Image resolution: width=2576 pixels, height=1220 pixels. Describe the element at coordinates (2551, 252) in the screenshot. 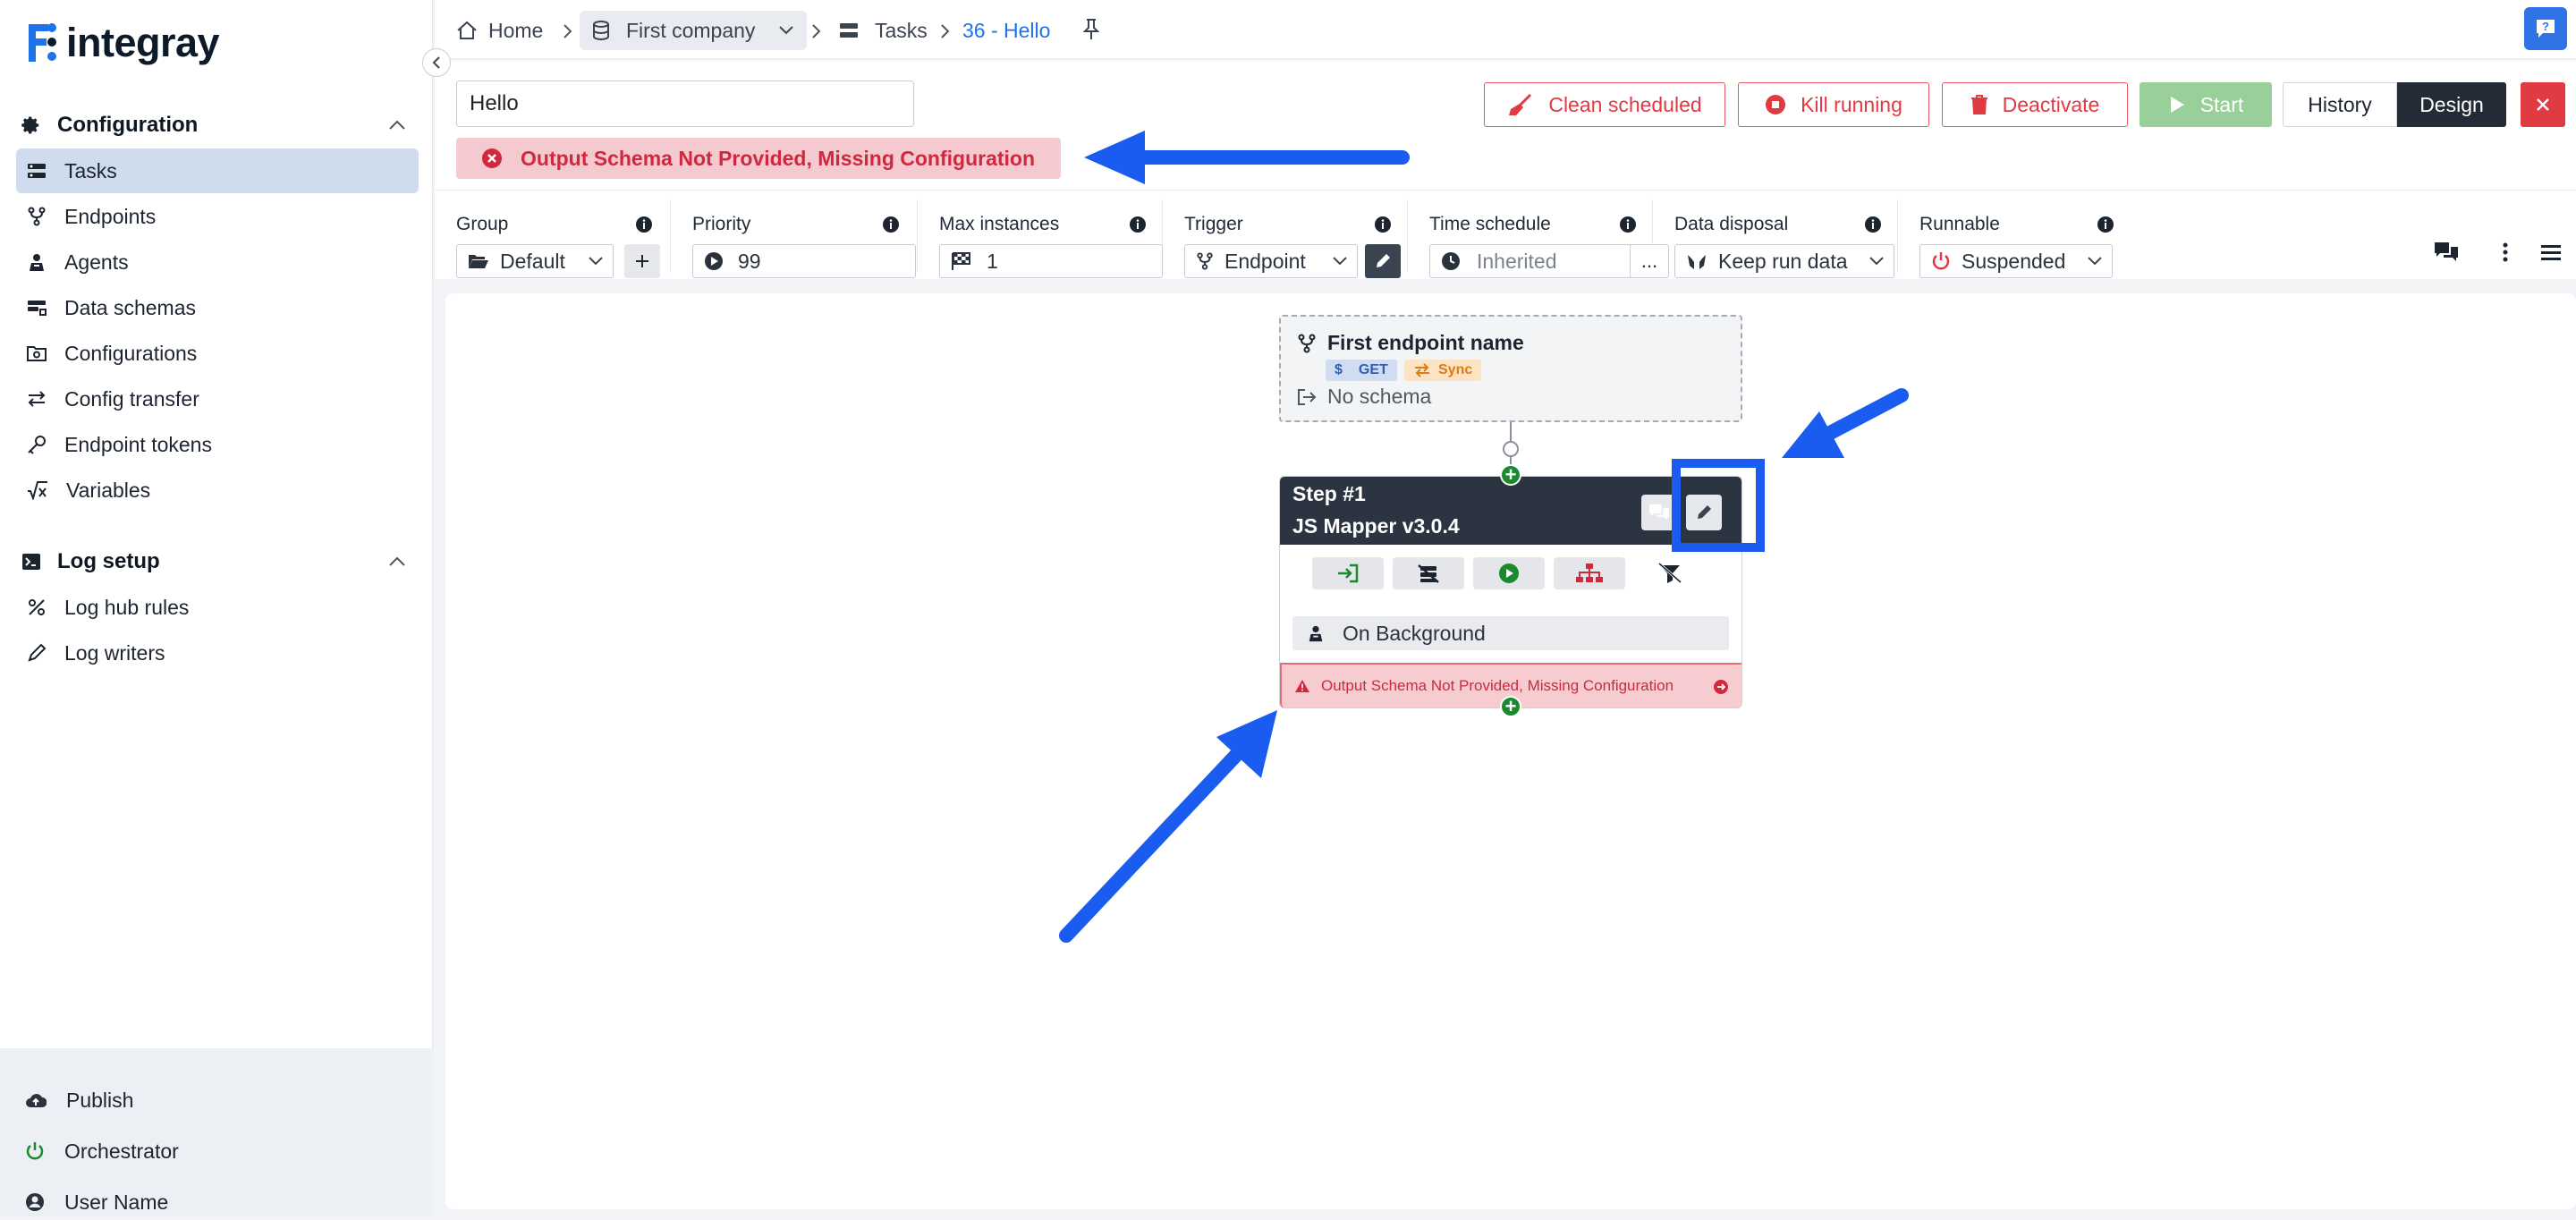

I see `menu-icon` at that location.